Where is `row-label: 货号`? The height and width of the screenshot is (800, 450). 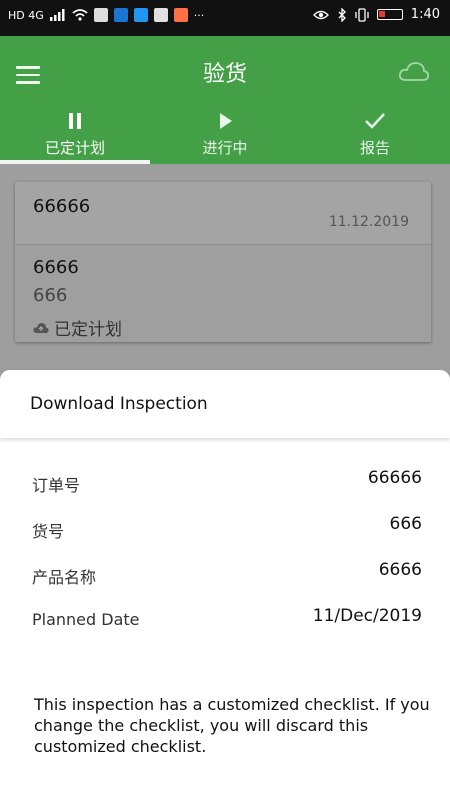 row-label: 货号 is located at coordinates (48, 531).